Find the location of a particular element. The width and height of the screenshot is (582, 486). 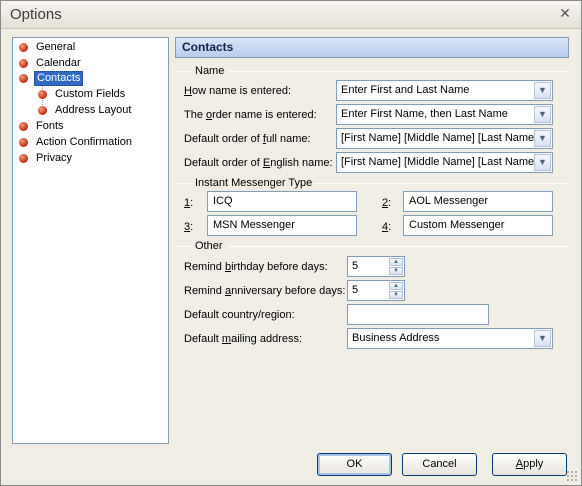

order-name-entered-label: The order name is entered: is located at coordinates (250, 115).